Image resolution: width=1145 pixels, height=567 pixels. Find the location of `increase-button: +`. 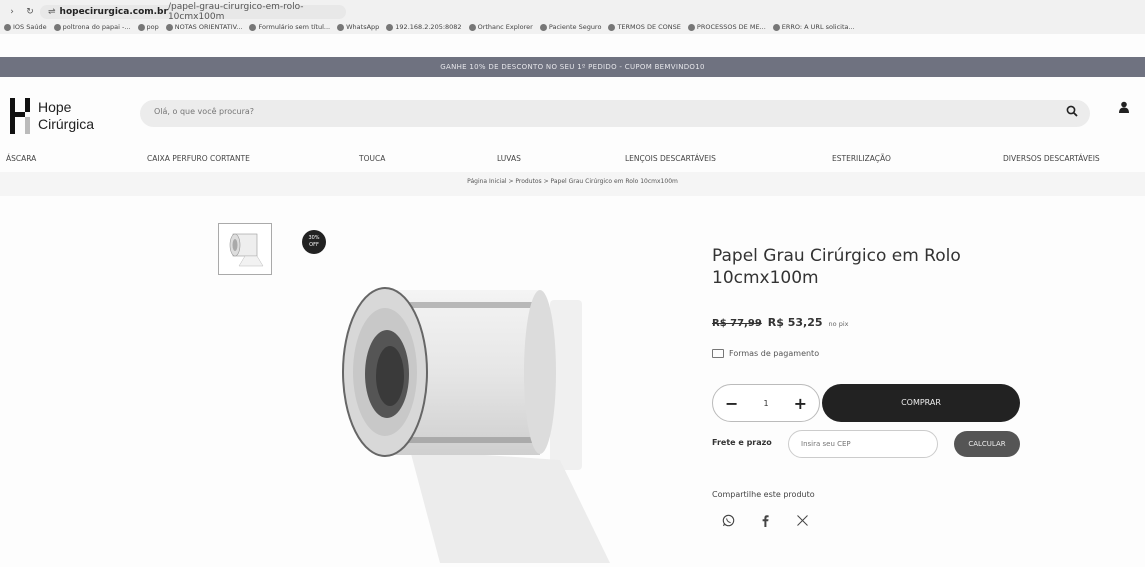

increase-button: + is located at coordinates (800, 403).